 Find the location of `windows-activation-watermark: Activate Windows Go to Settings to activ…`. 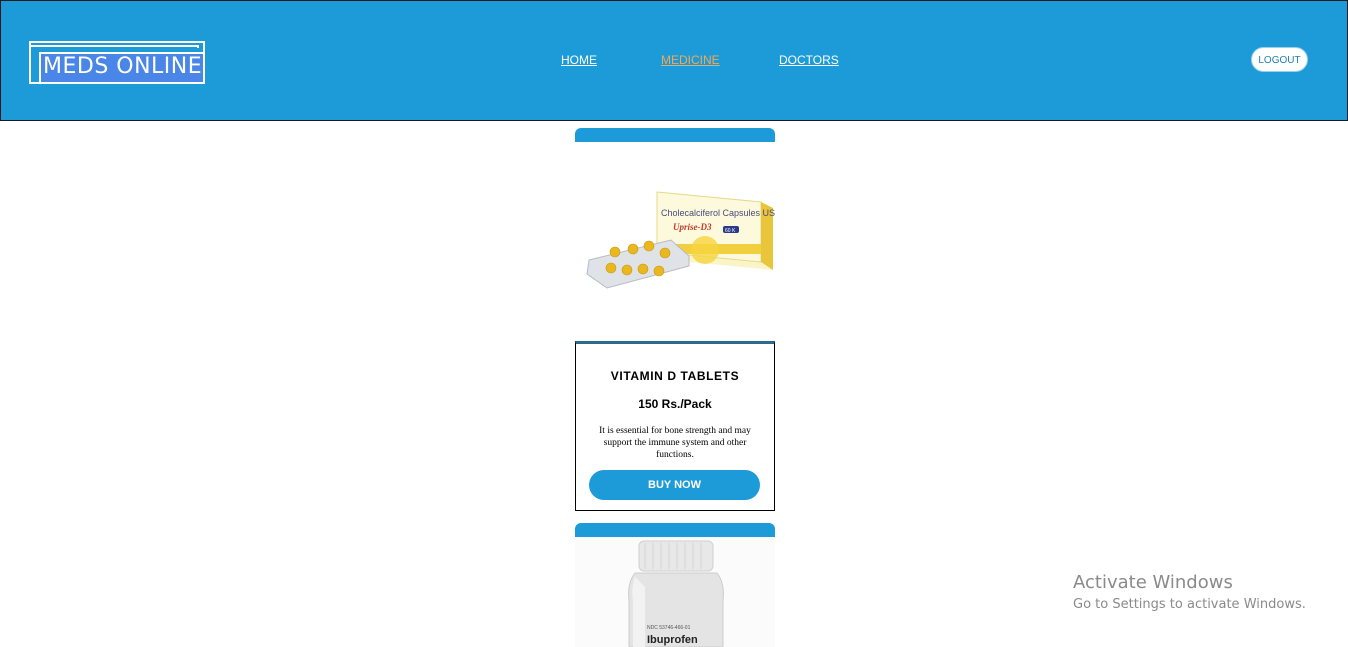

windows-activation-watermark: Activate Windows Go to Settings to activ… is located at coordinates (1189, 593).